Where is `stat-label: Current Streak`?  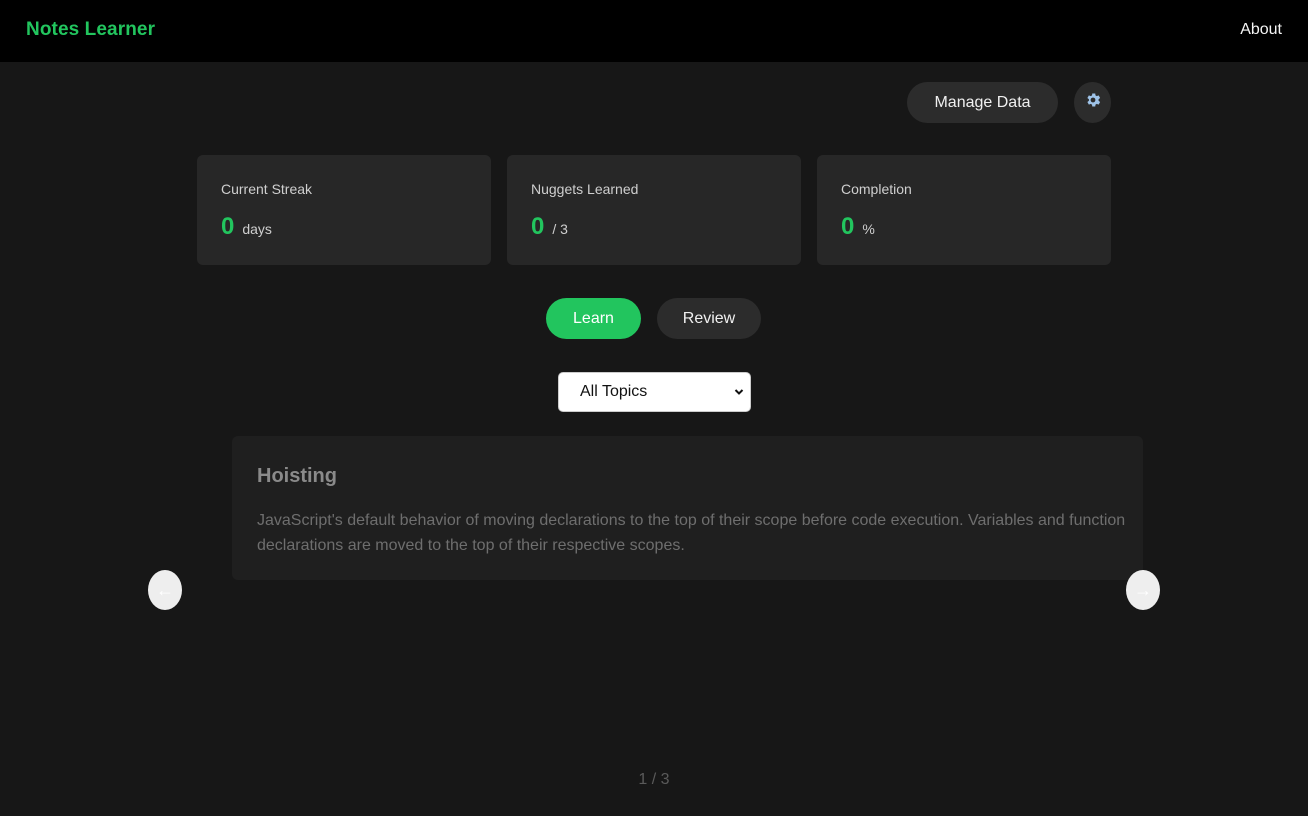 stat-label: Current Streak is located at coordinates (267, 189).